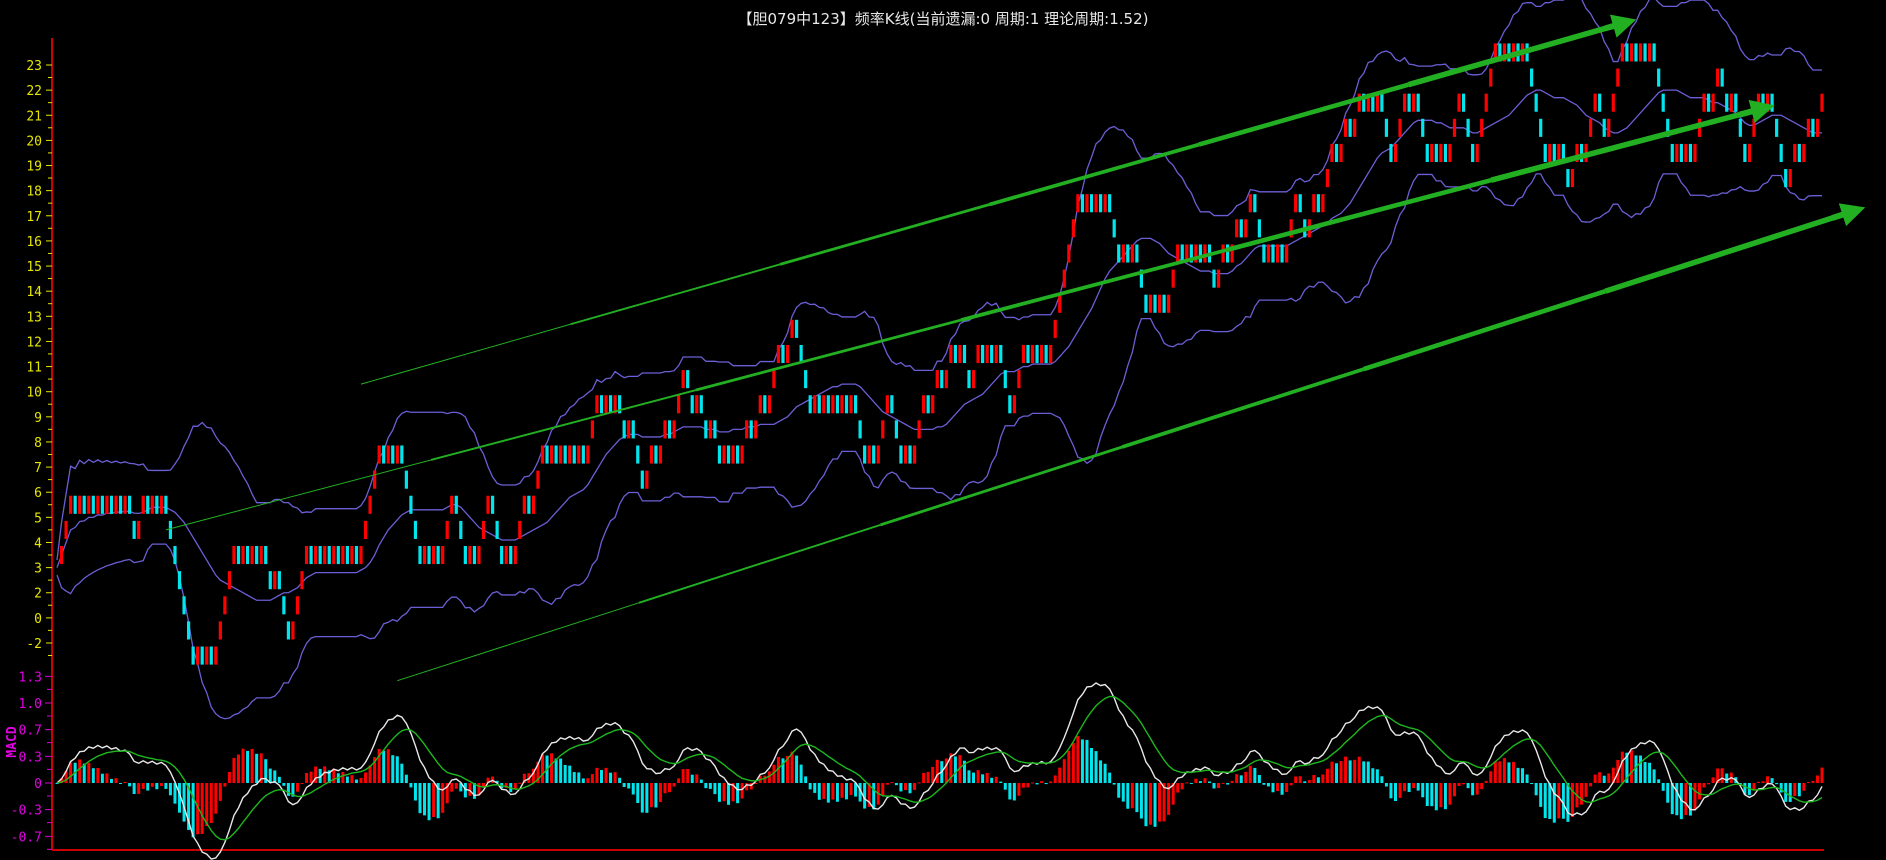  I want to click on y-tick-label: 7, so click(38, 468).